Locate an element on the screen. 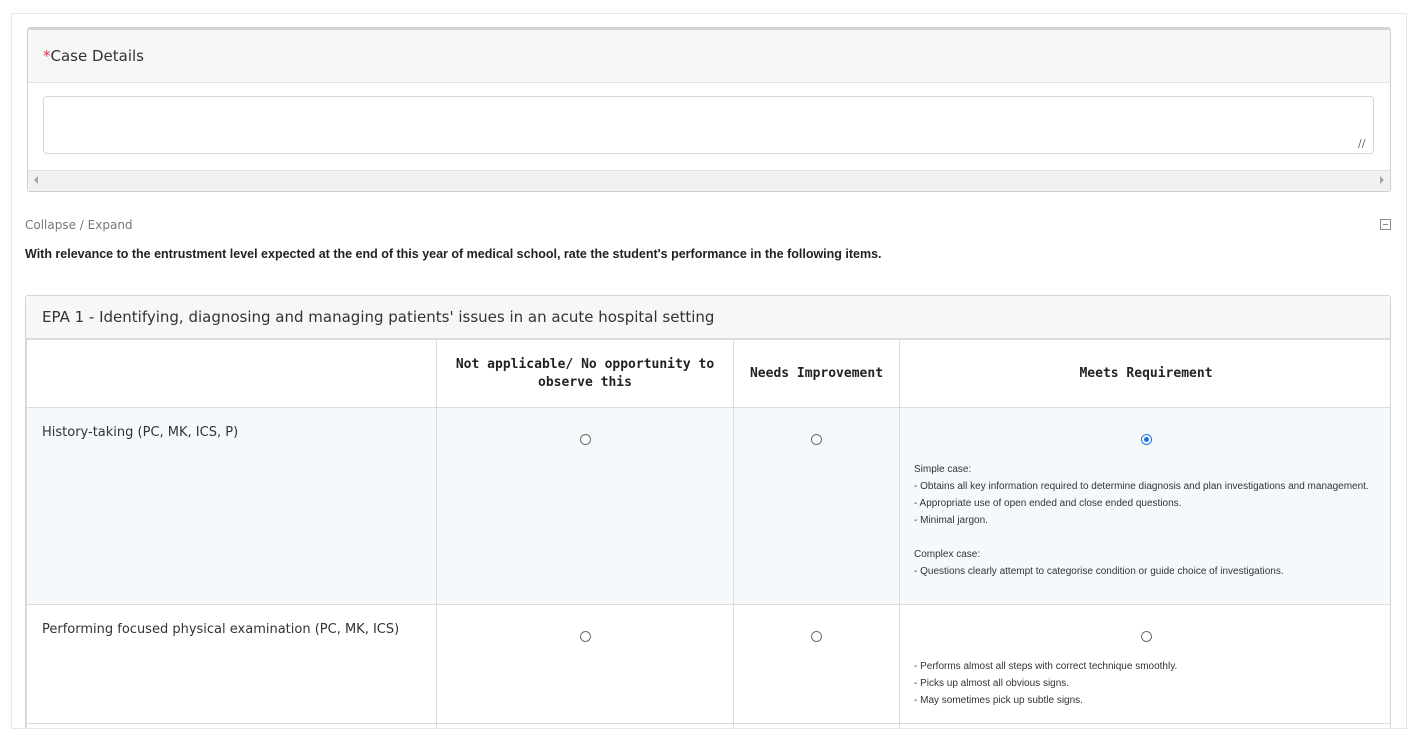 The width and height of the screenshot is (1415, 737). resize-handle-icon: ∕∕ is located at coordinates (1363, 143).